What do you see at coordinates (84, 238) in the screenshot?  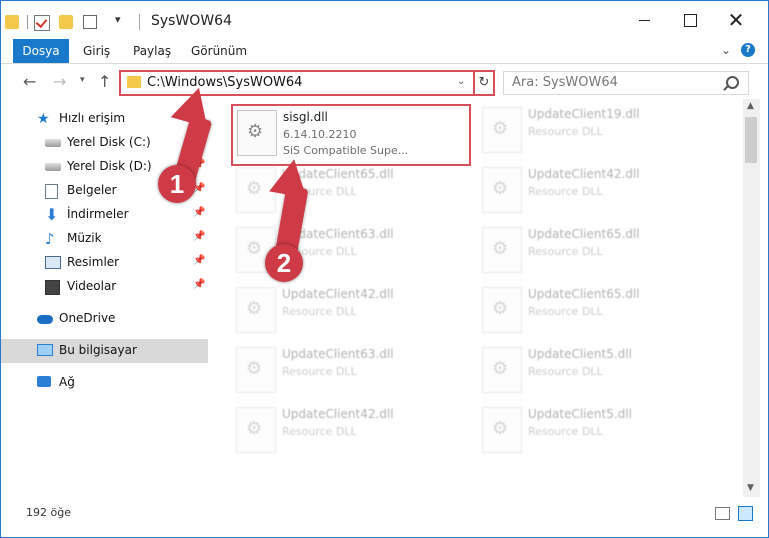 I see `sidebar-item-label: Müzik` at bounding box center [84, 238].